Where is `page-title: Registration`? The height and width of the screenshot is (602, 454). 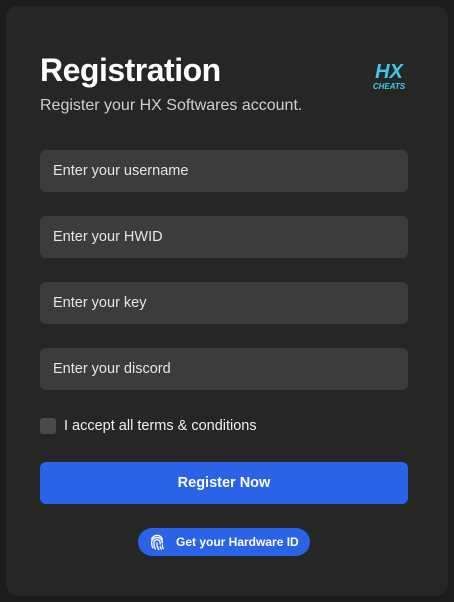
page-title: Registration is located at coordinates (130, 70).